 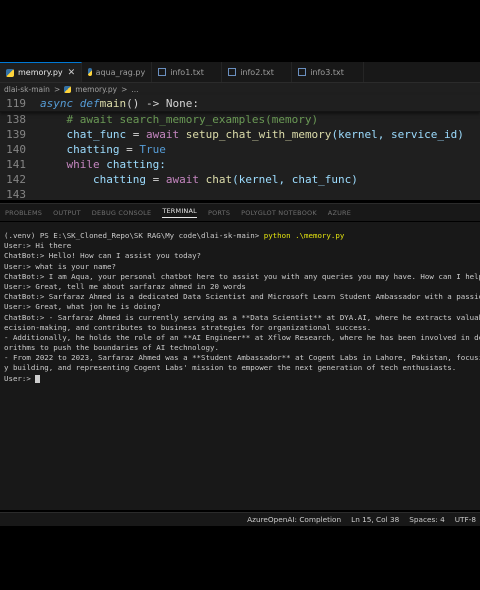 What do you see at coordinates (215, 179) in the screenshot?
I see `code-function: chat` at bounding box center [215, 179].